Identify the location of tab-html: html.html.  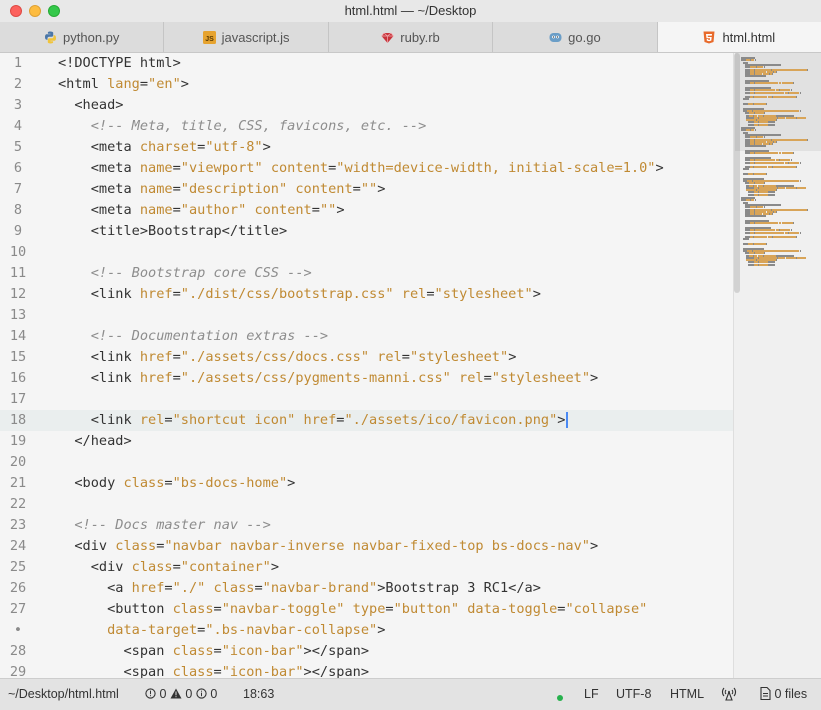
(739, 37).